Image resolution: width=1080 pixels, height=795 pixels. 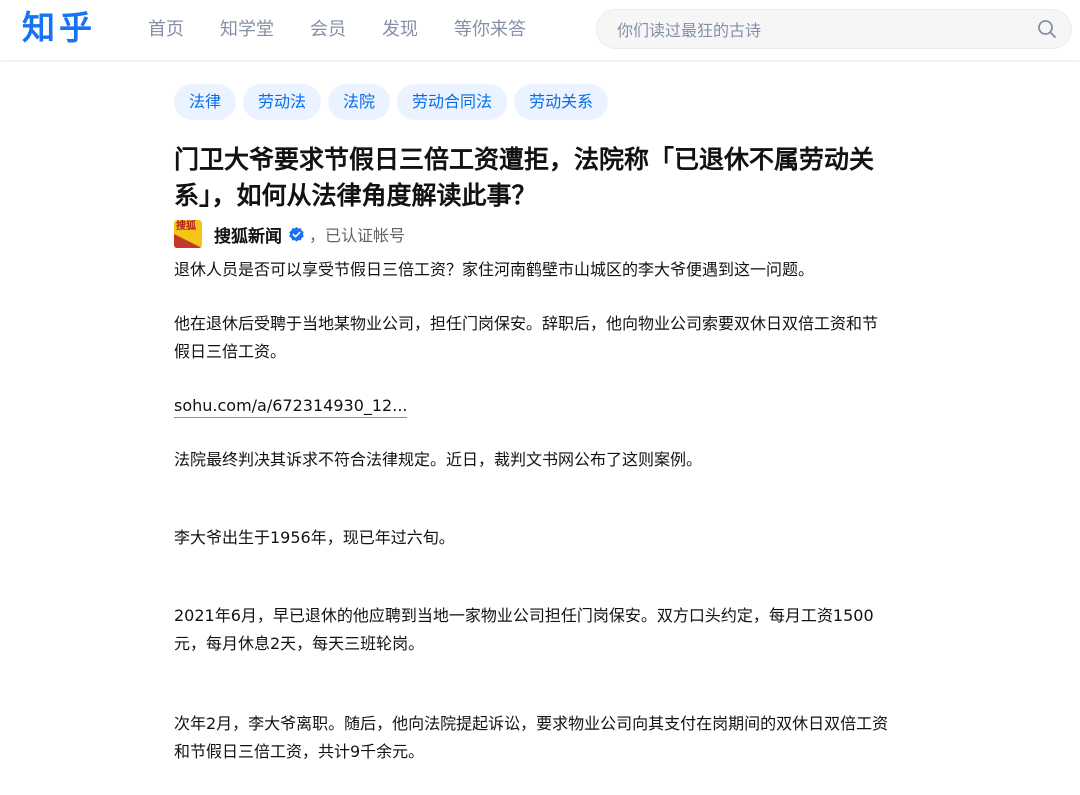 I want to click on fox-logo-shape, so click(x=188, y=241).